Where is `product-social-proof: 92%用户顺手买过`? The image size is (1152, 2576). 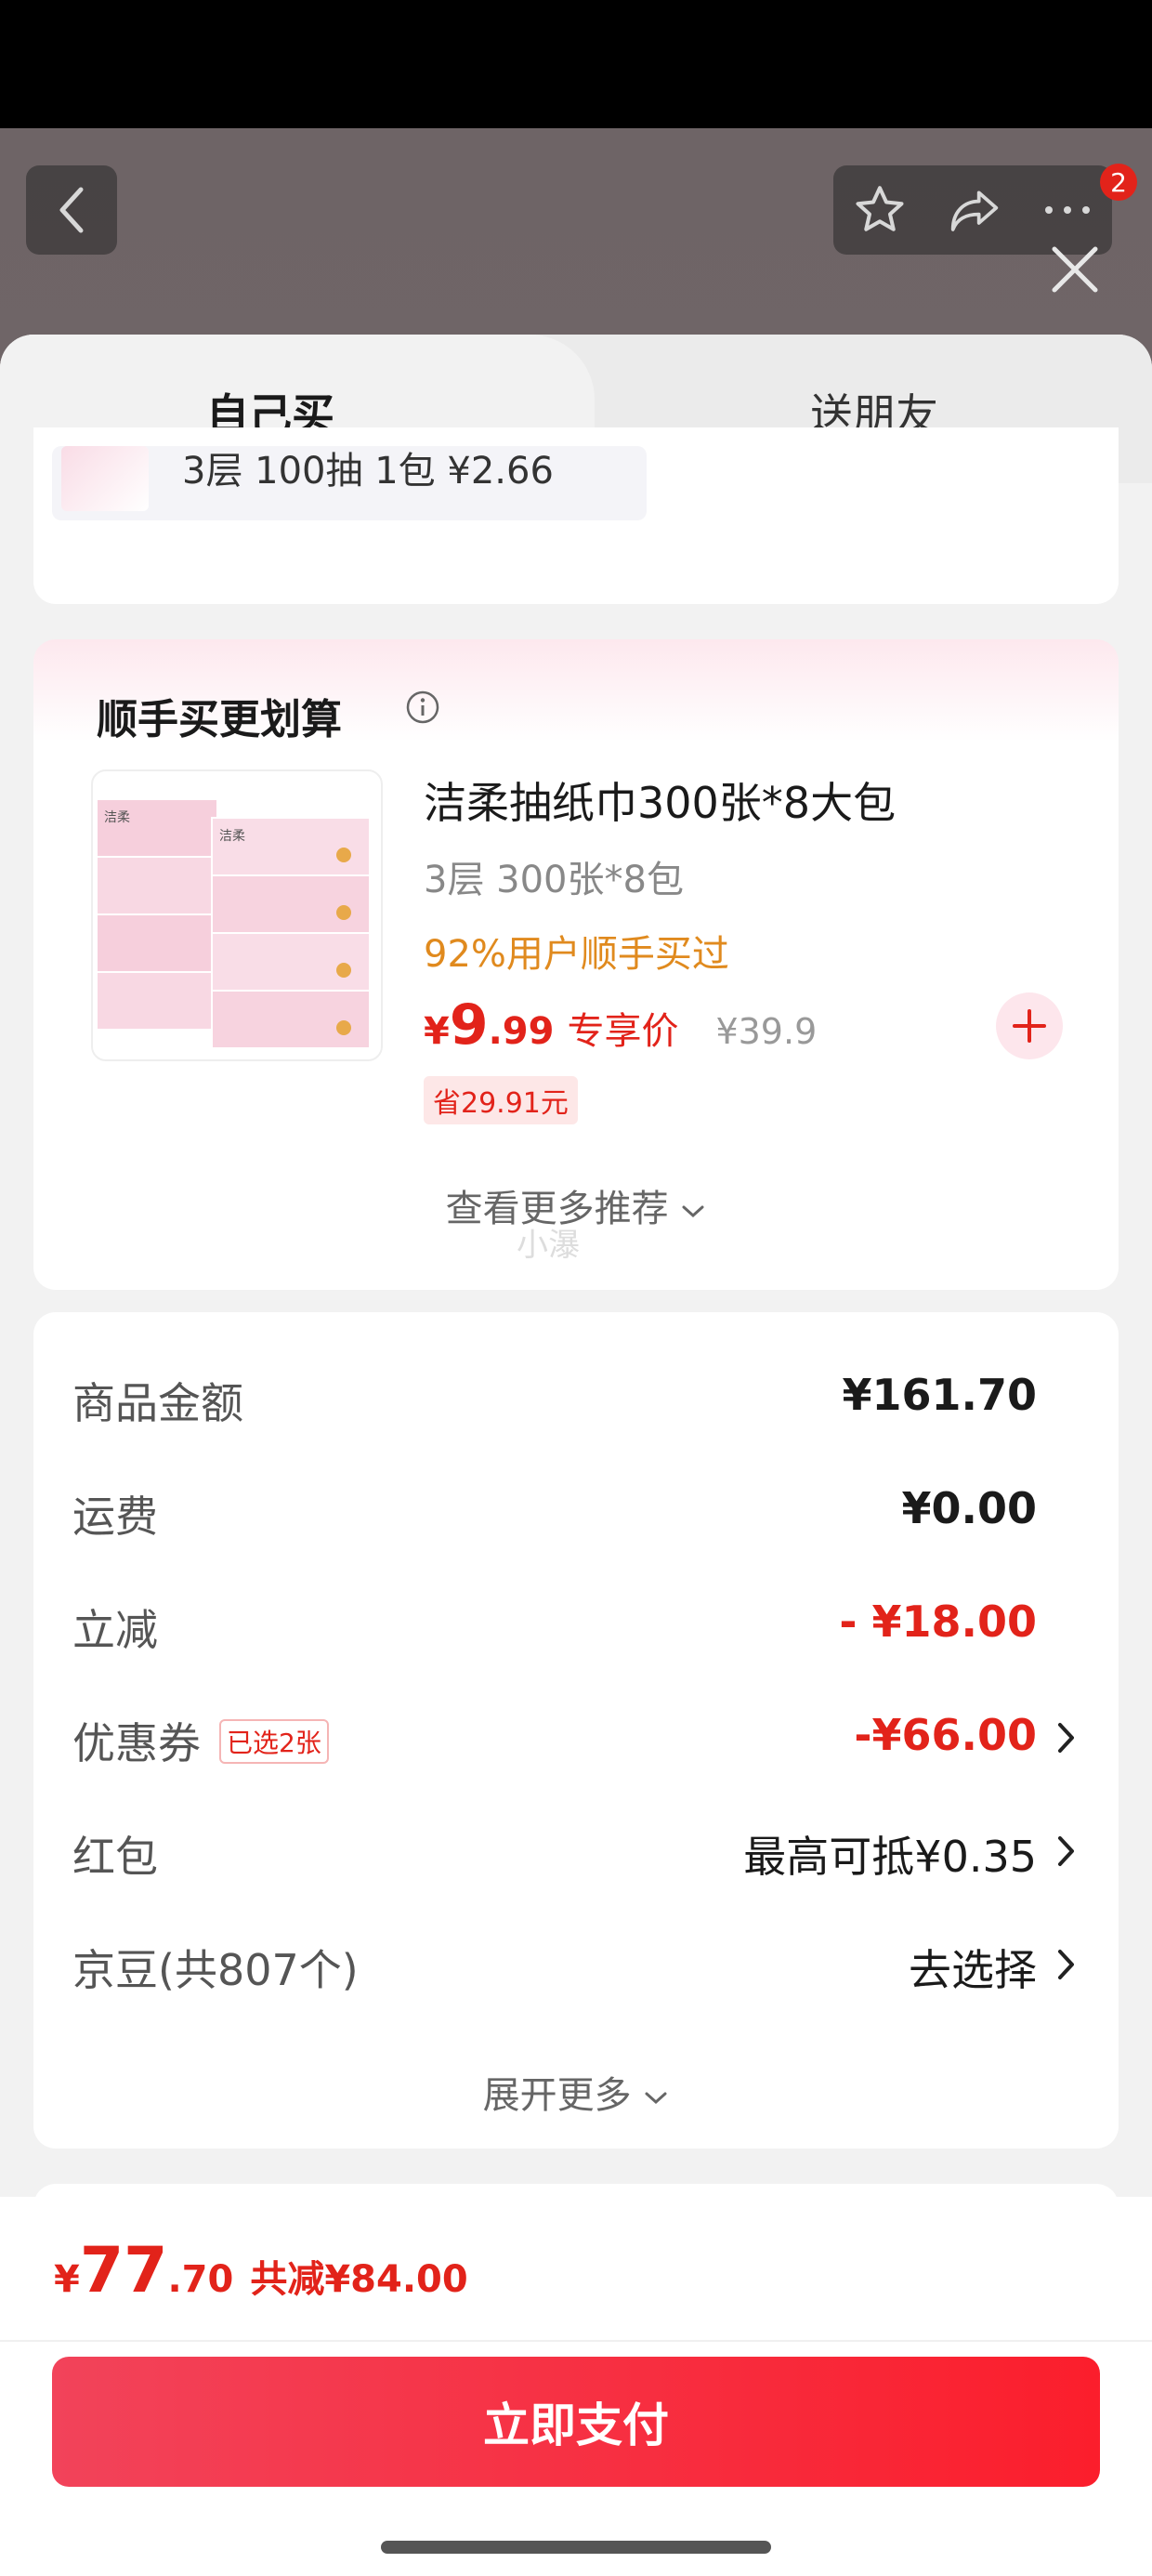 product-social-proof: 92%用户顺手买过 is located at coordinates (576, 954).